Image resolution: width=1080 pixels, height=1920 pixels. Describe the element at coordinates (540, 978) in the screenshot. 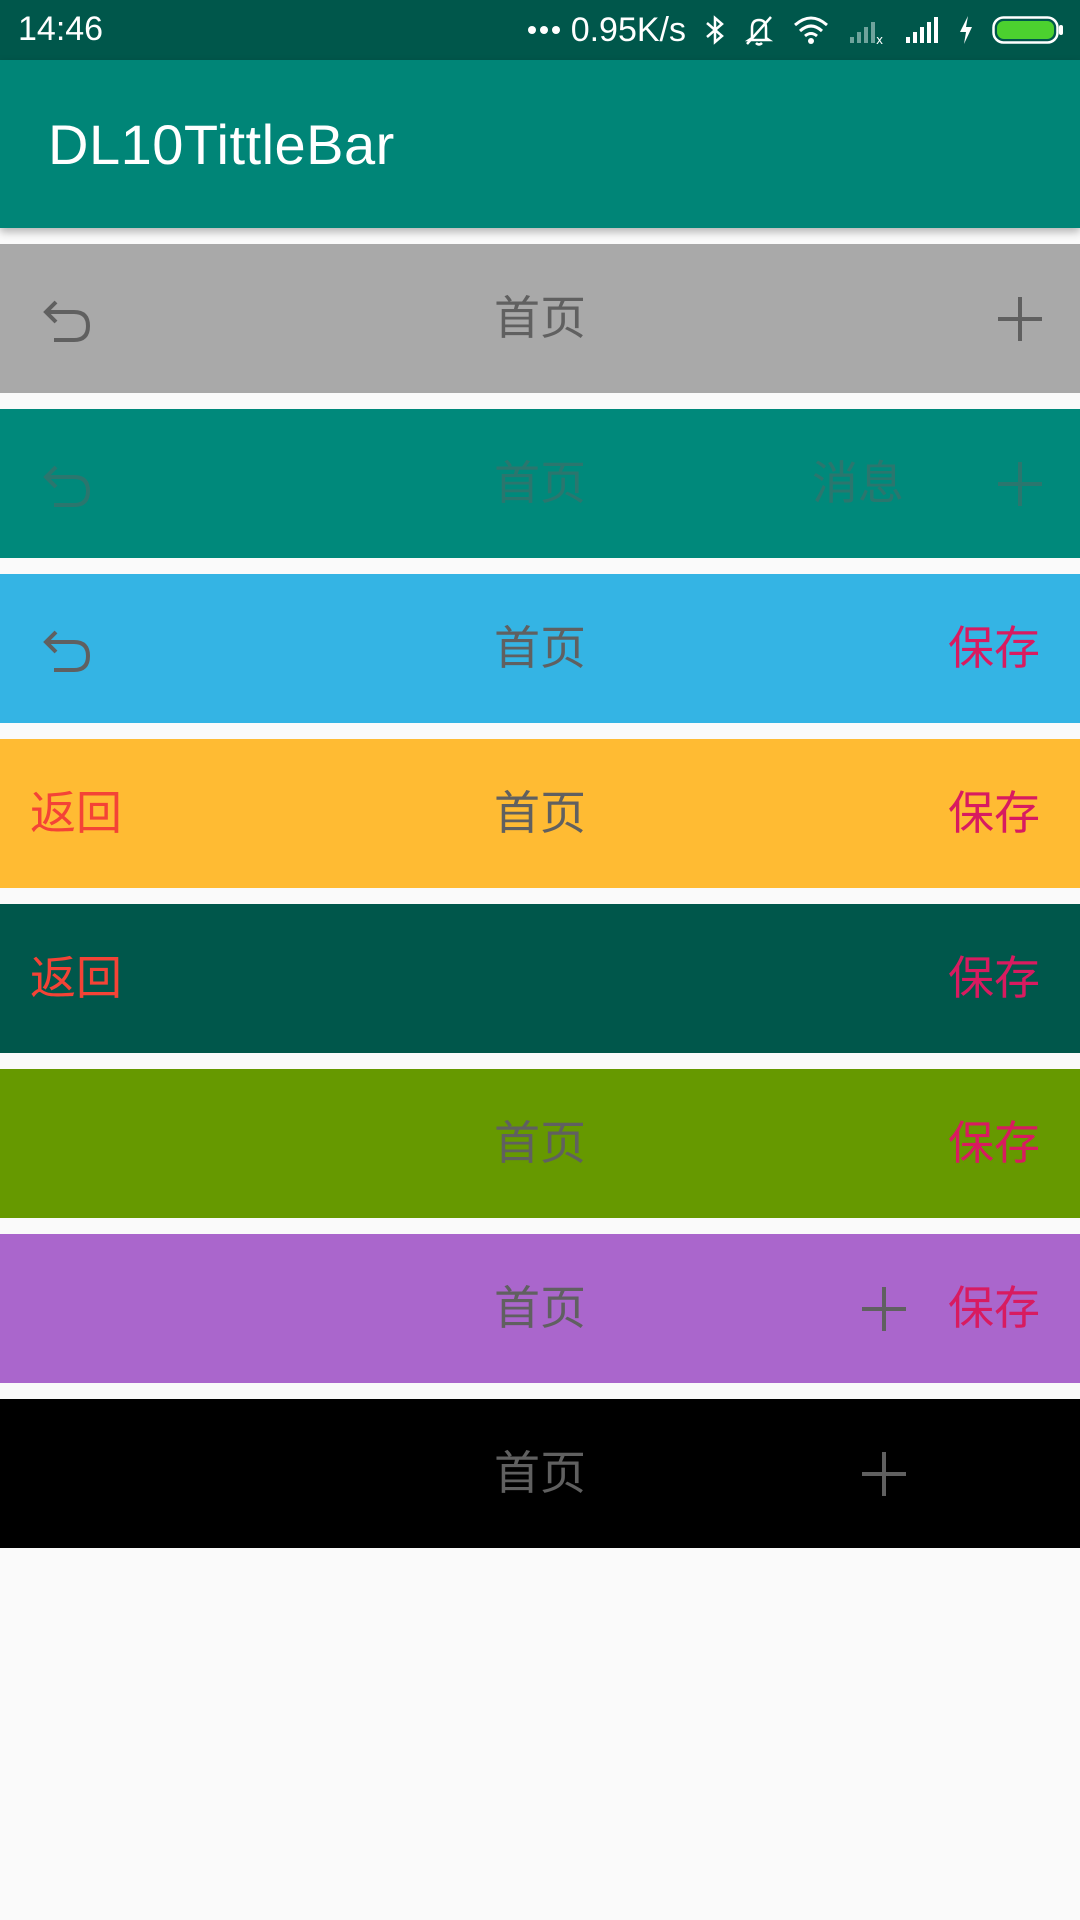

I see `title-bar-5: 返回 保存` at that location.